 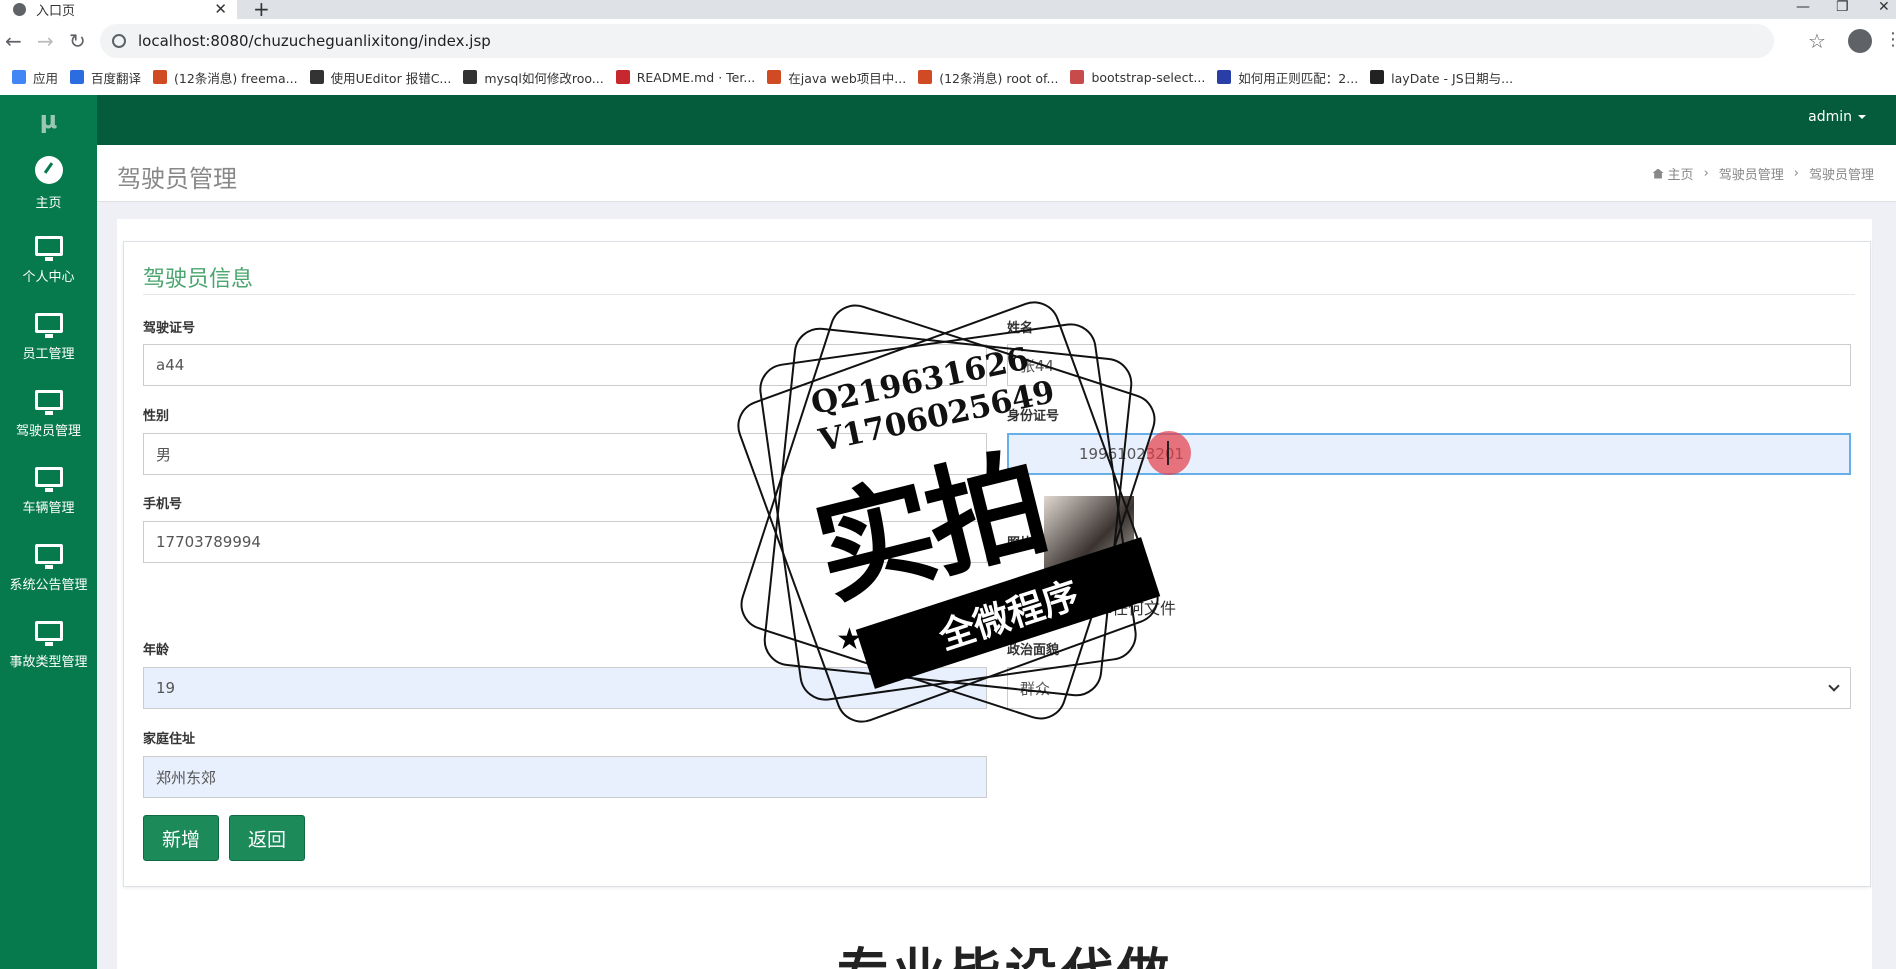 What do you see at coordinates (13, 41) in the screenshot?
I see `back-icon: ←` at bounding box center [13, 41].